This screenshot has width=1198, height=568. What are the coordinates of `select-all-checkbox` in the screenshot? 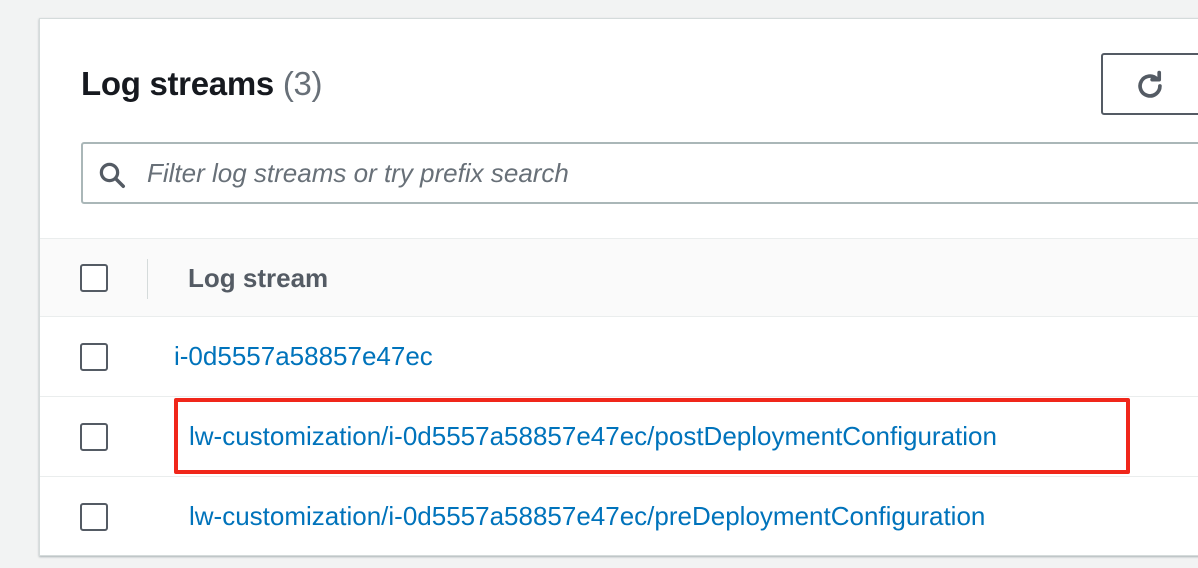 It's located at (94, 278).